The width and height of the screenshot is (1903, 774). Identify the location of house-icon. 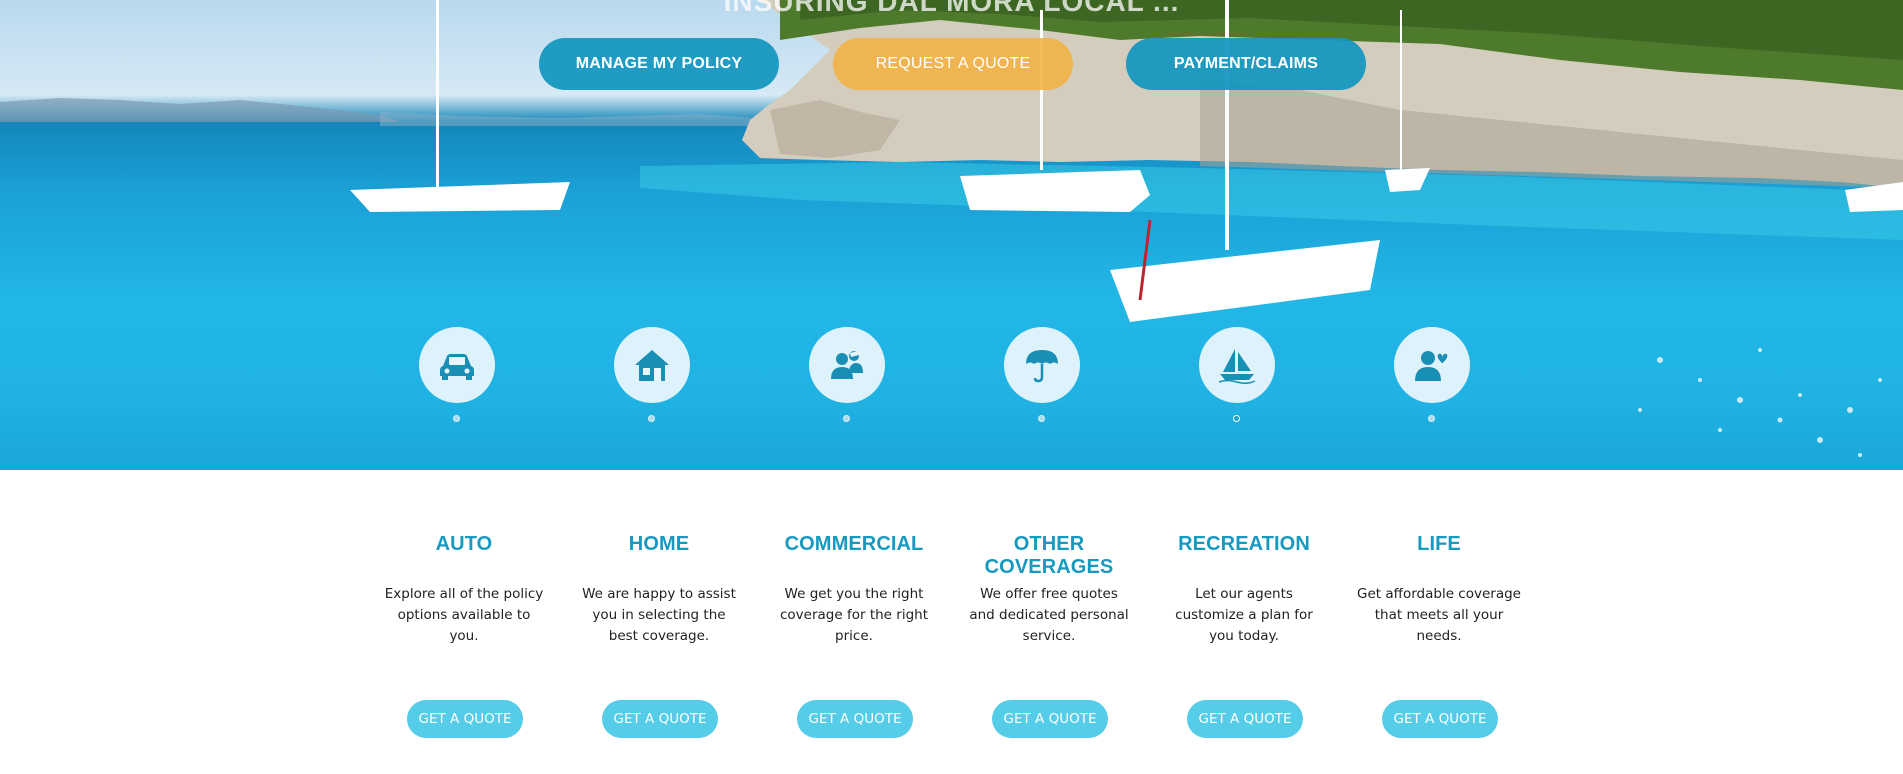
(652, 365).